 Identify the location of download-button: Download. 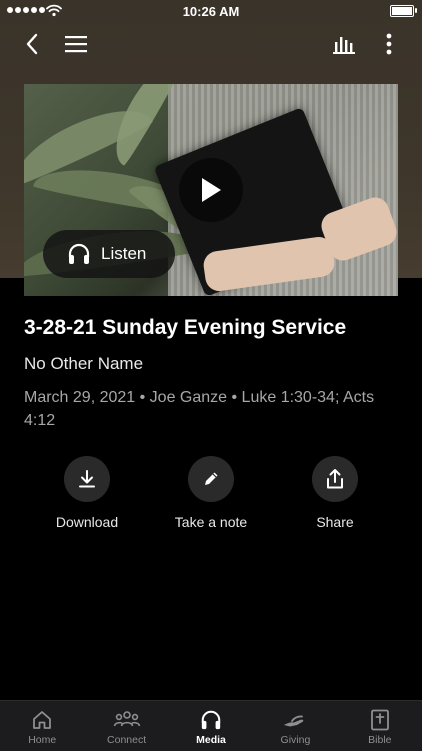
(87, 493).